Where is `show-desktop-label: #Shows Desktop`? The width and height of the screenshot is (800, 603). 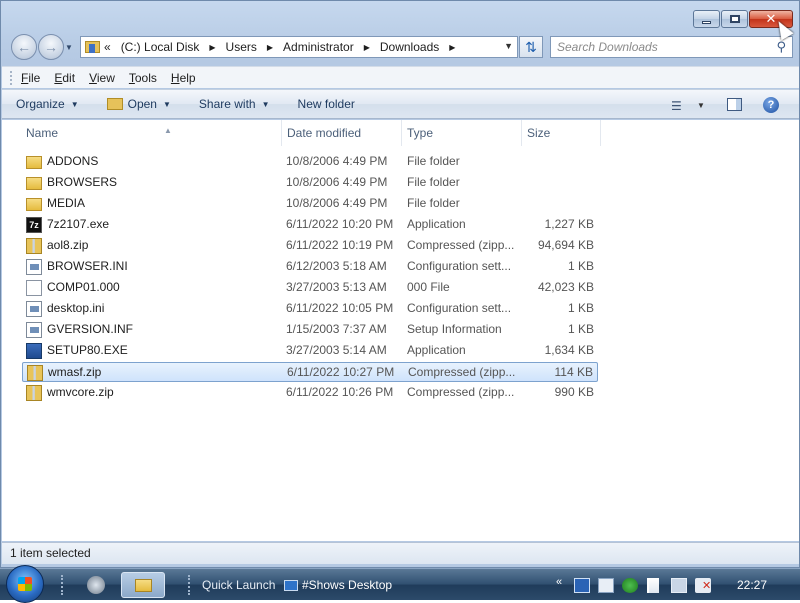
show-desktop-label: #Shows Desktop is located at coordinates (347, 585).